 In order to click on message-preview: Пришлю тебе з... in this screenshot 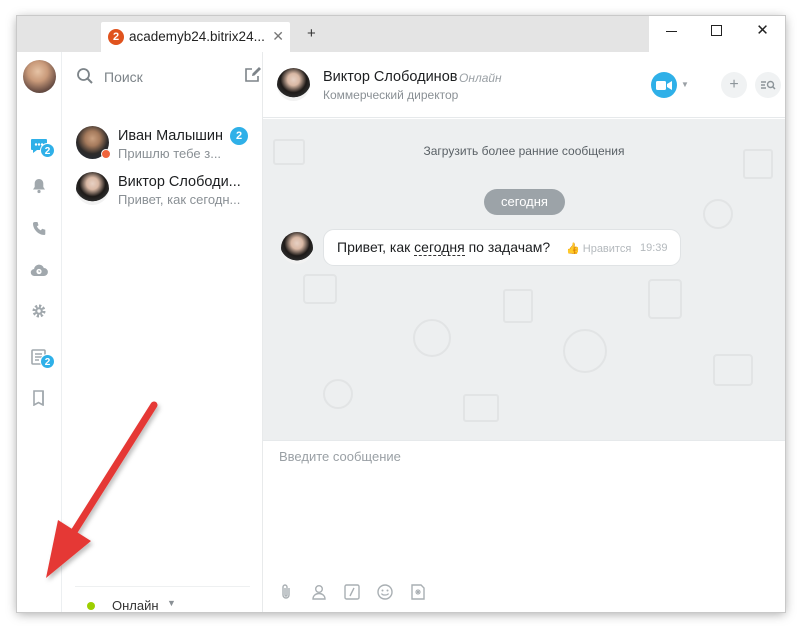, I will do `click(170, 153)`.